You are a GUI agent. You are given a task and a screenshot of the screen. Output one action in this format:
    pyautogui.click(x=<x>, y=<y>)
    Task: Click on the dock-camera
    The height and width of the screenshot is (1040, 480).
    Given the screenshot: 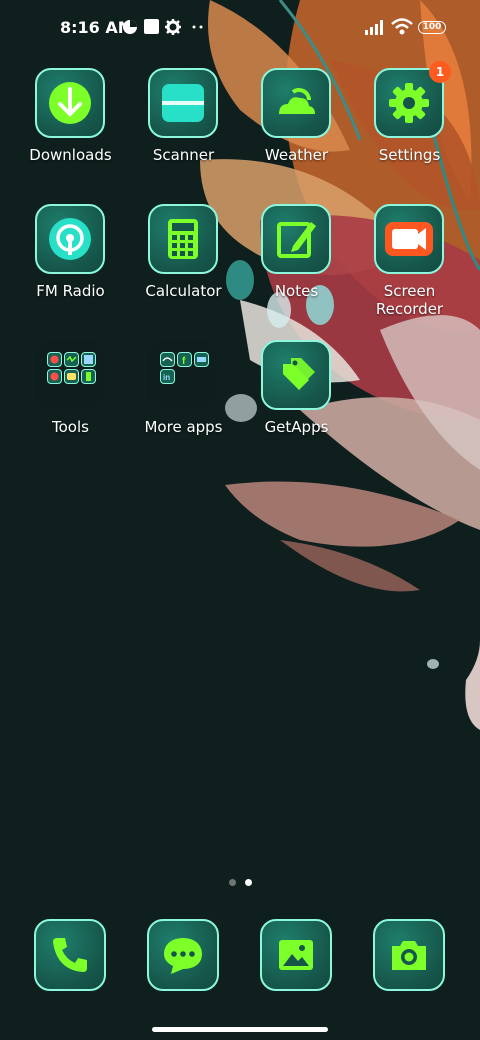 What is the action you would take?
    pyautogui.click(x=409, y=955)
    